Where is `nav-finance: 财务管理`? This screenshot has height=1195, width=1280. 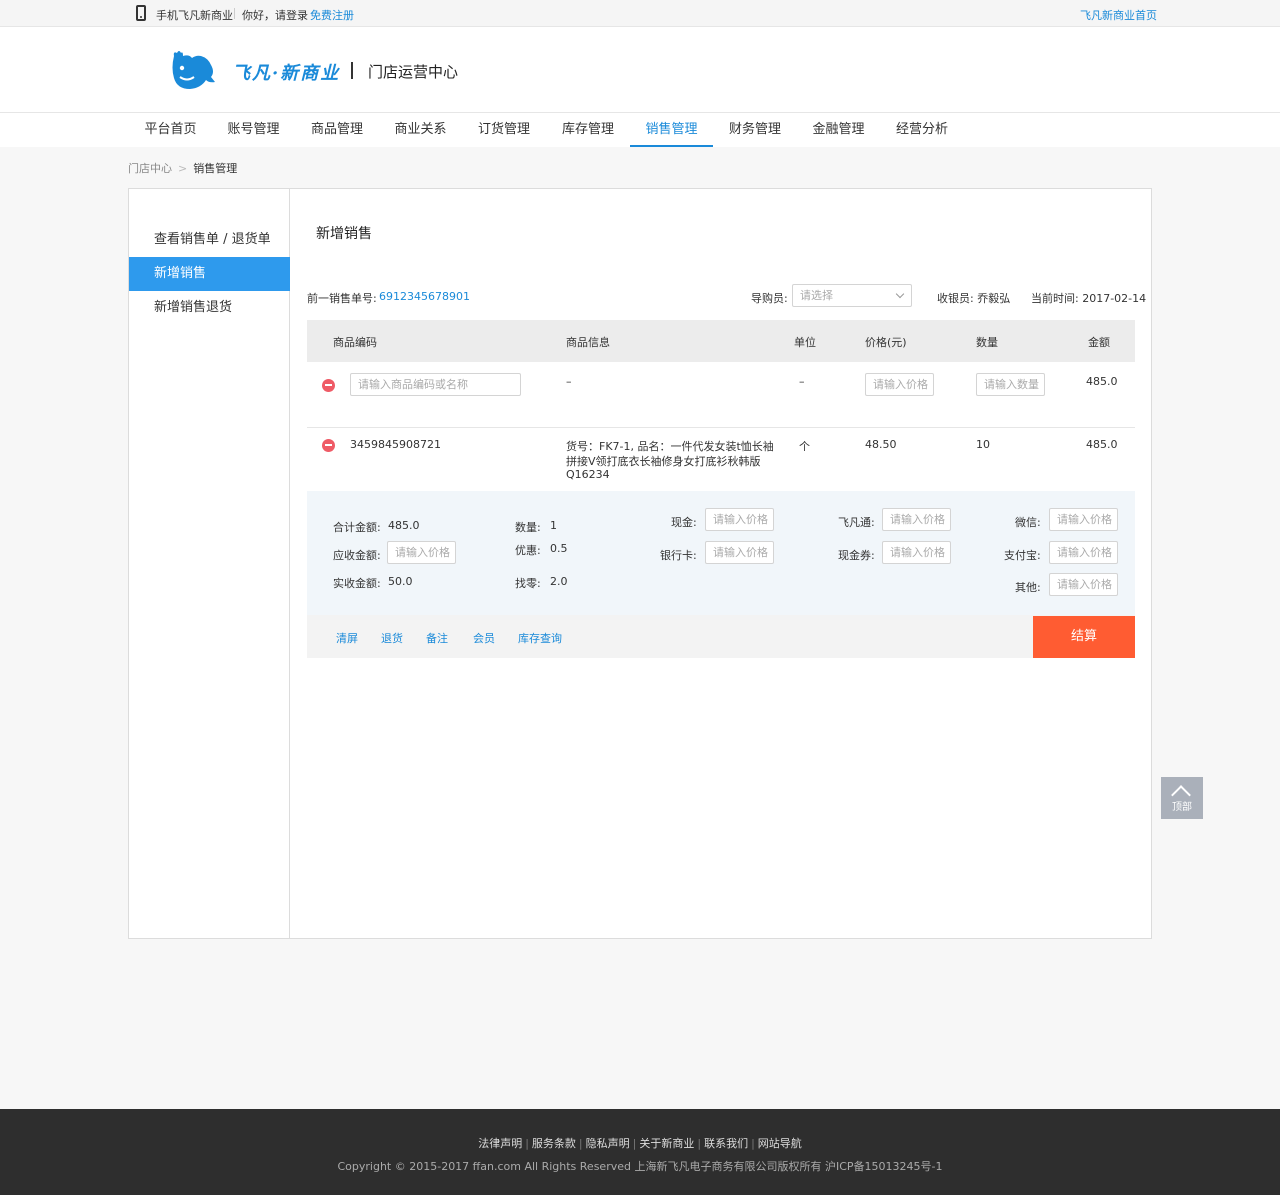 nav-finance: 财务管理 is located at coordinates (755, 130).